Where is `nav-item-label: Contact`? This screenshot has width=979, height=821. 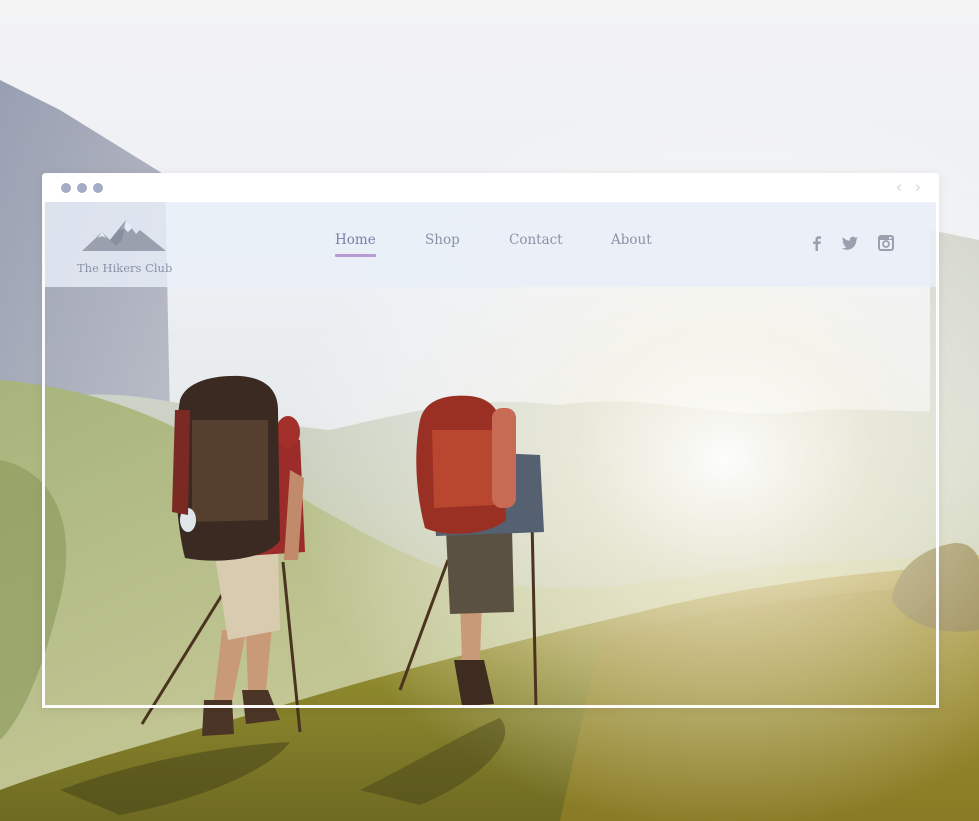
nav-item-label: Contact is located at coordinates (536, 240).